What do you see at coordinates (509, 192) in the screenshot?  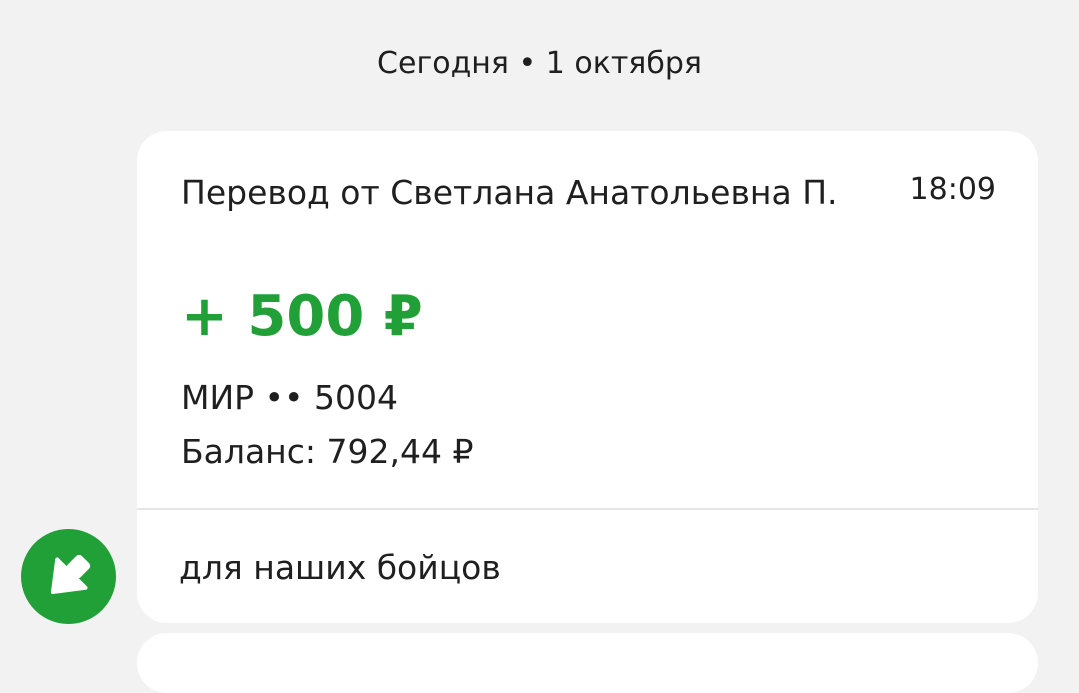 I see `transaction-title: Перевод от Светлана Анатольевна П.` at bounding box center [509, 192].